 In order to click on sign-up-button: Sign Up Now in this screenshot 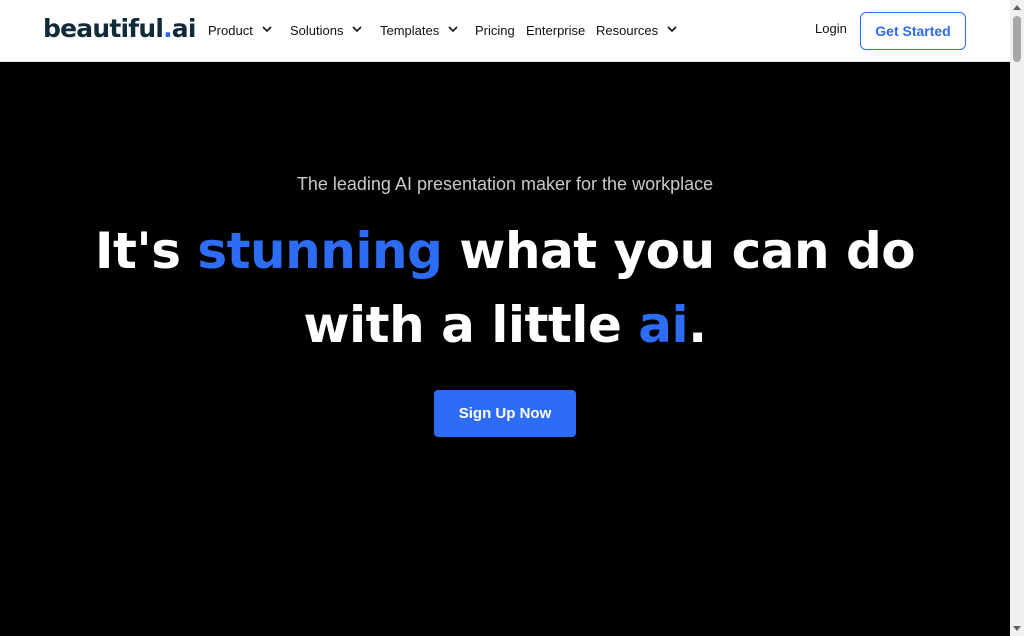, I will do `click(505, 413)`.